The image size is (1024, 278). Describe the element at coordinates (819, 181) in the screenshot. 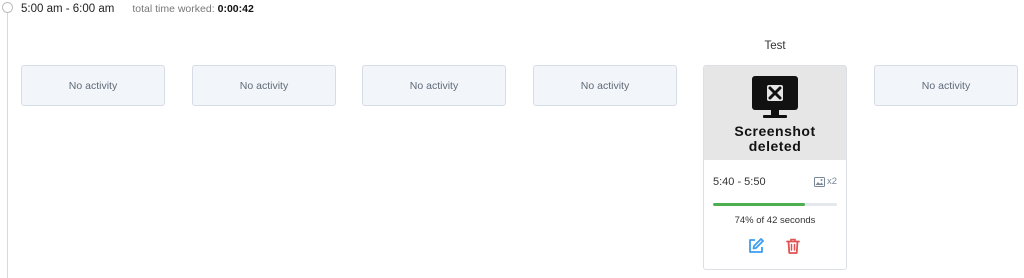

I see `image-icon` at that location.